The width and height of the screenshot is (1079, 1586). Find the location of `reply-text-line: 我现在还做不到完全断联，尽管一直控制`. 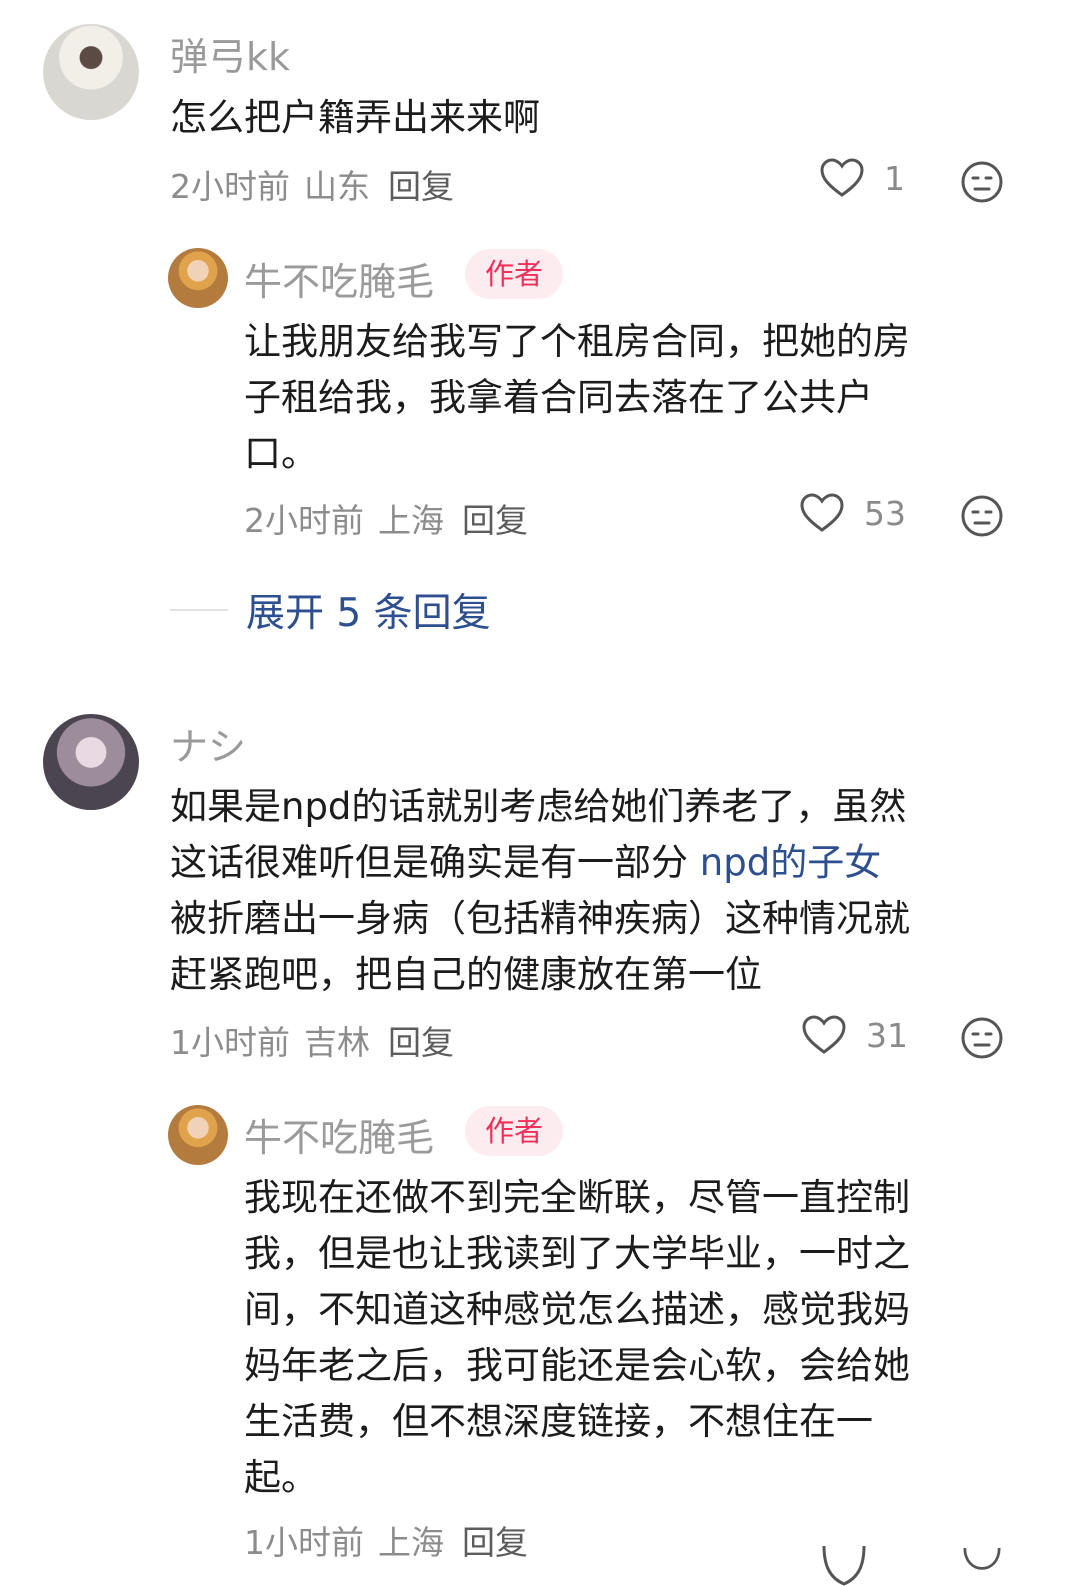

reply-text-line: 我现在还做不到完全断联，尽管一直控制 is located at coordinates (577, 1197).